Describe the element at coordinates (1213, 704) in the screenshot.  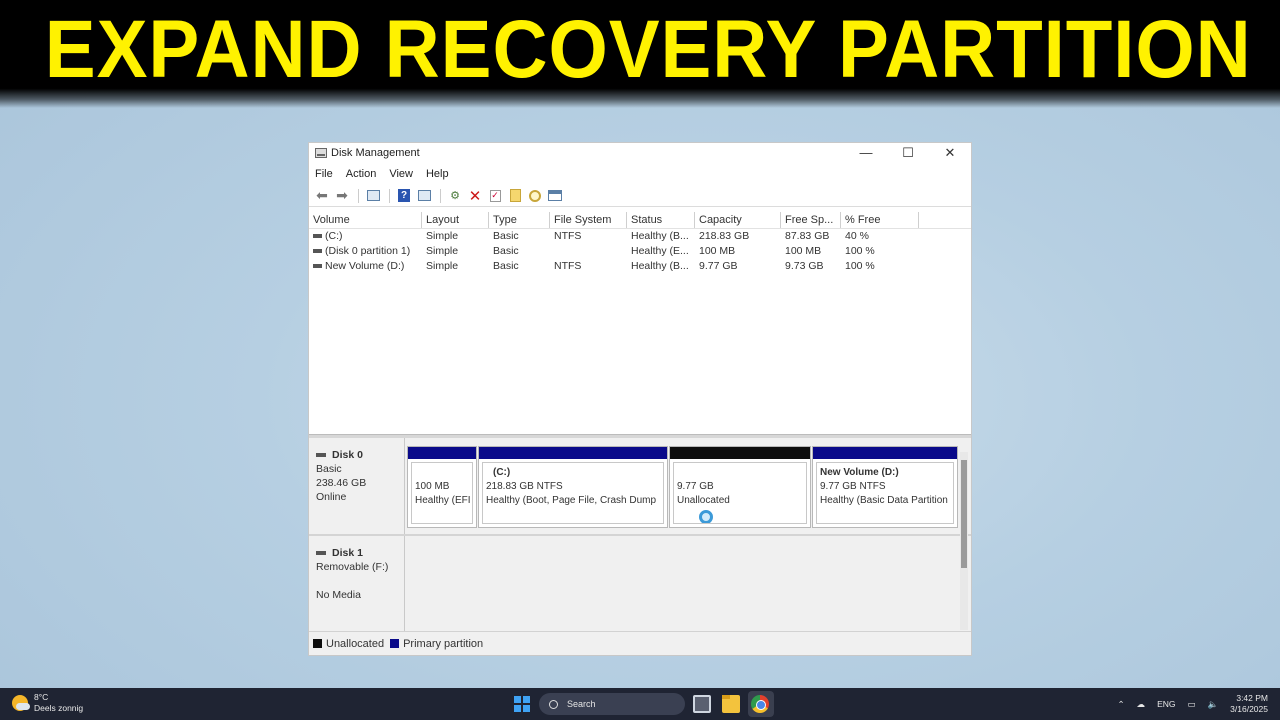
I see `volume-icon: 🔈` at that location.